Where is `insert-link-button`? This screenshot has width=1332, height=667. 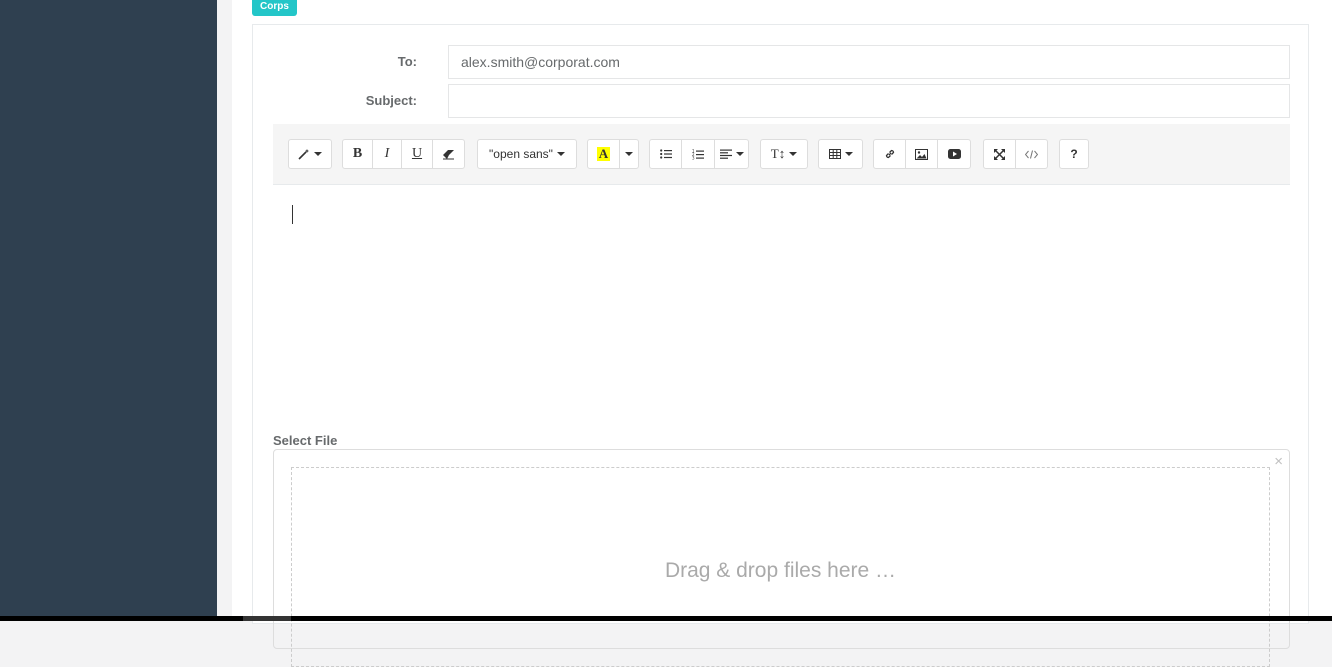 insert-link-button is located at coordinates (889, 154).